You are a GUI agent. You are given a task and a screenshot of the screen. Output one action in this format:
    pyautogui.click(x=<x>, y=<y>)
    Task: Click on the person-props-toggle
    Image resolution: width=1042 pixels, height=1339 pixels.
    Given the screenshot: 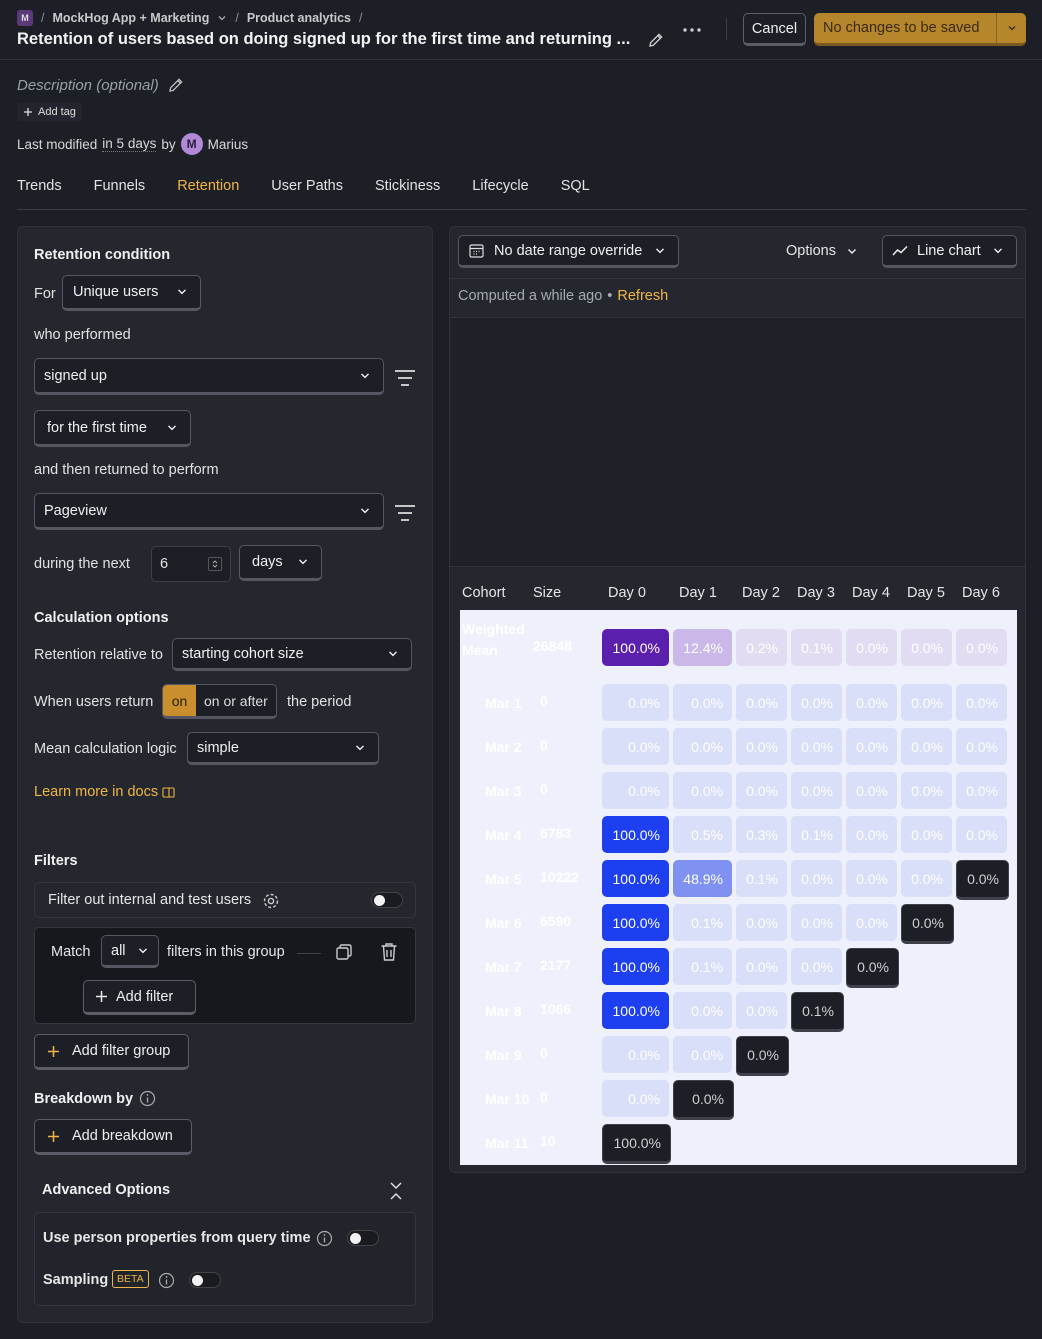 What is the action you would take?
    pyautogui.click(x=363, y=1238)
    